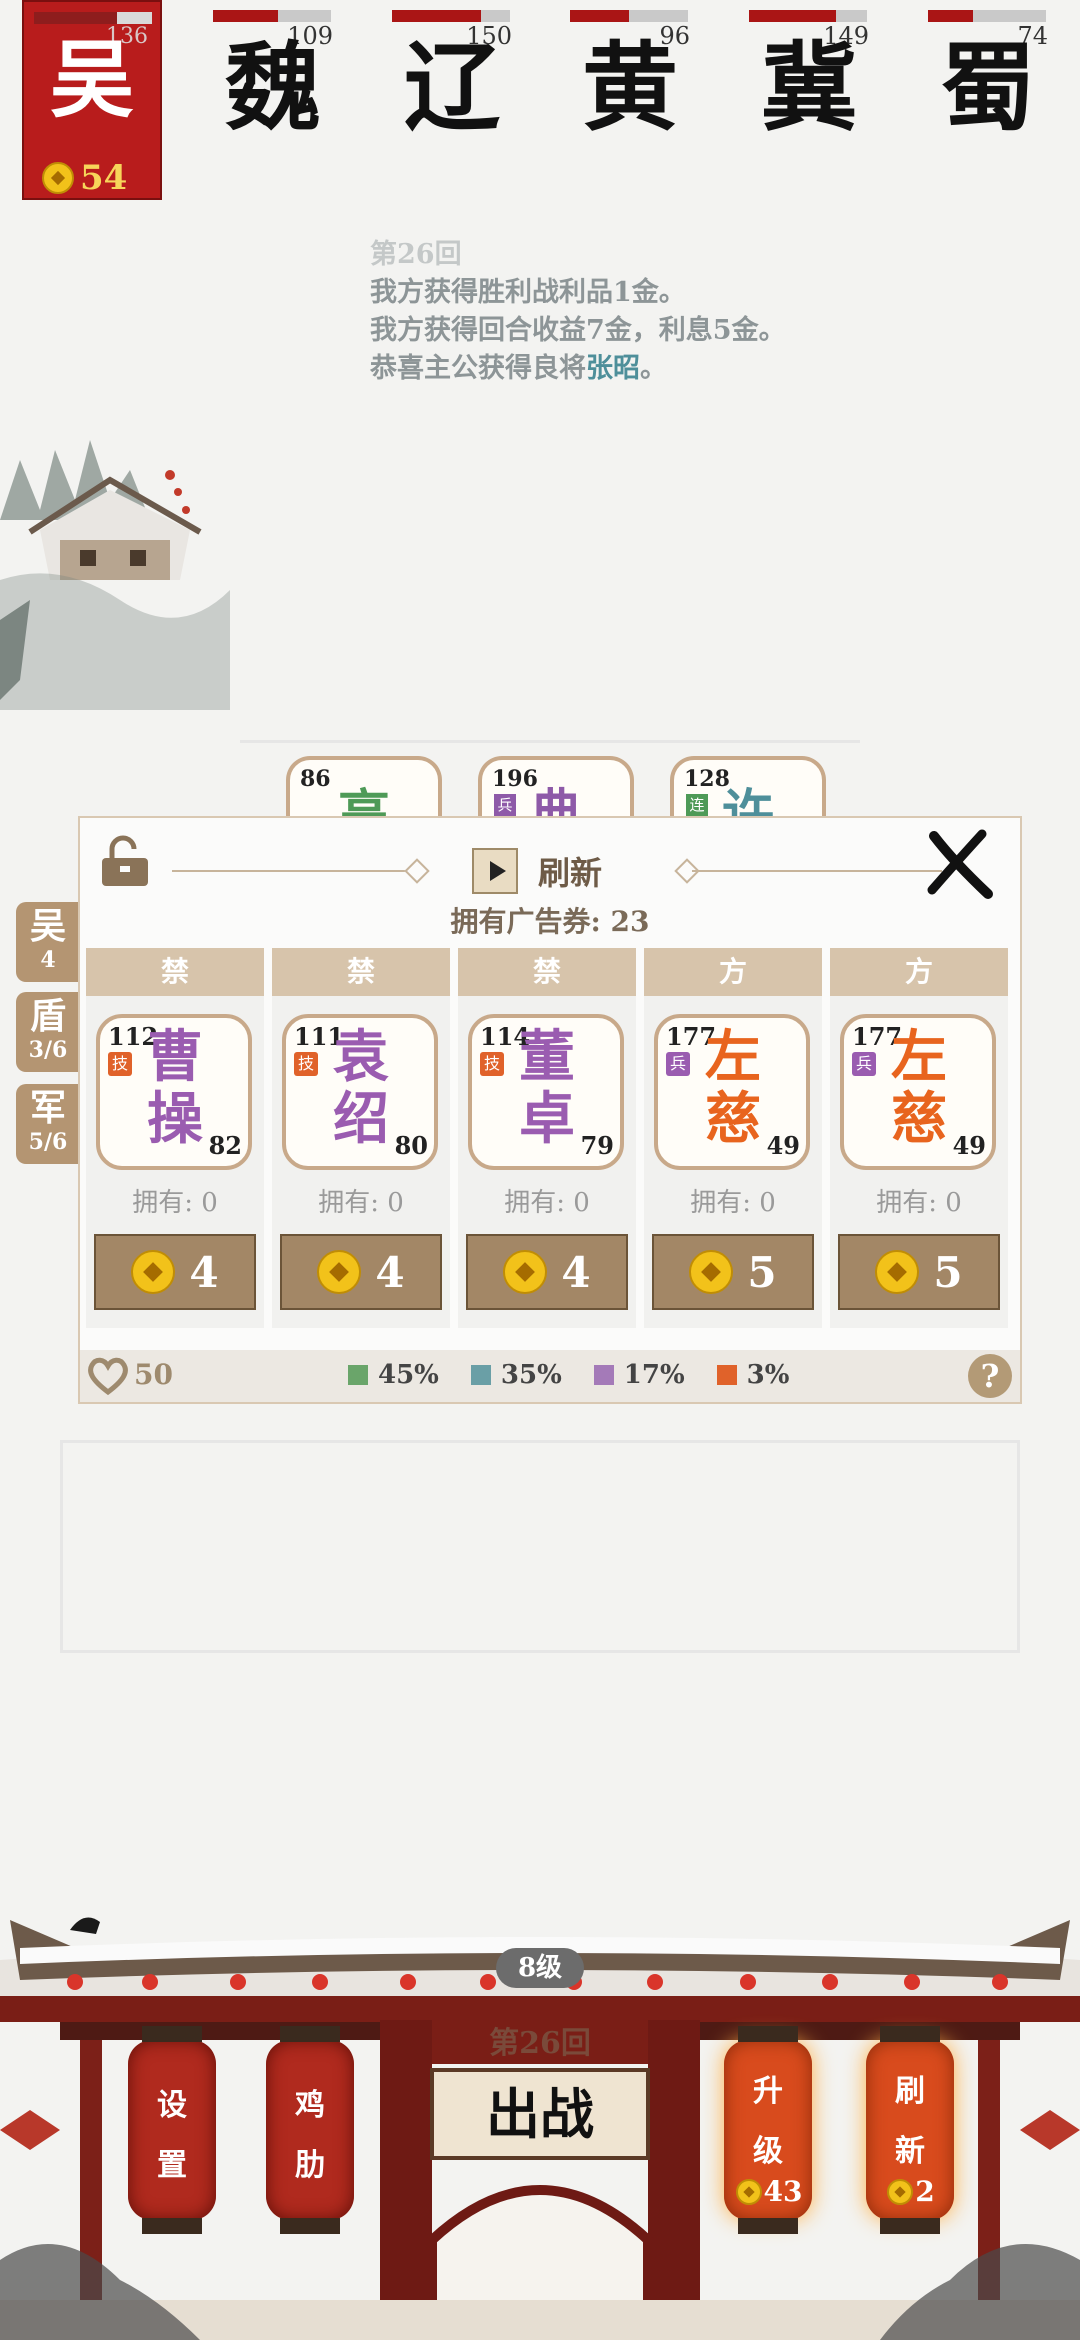  What do you see at coordinates (172, 2130) in the screenshot?
I see `settings-lantern-button: 设置` at bounding box center [172, 2130].